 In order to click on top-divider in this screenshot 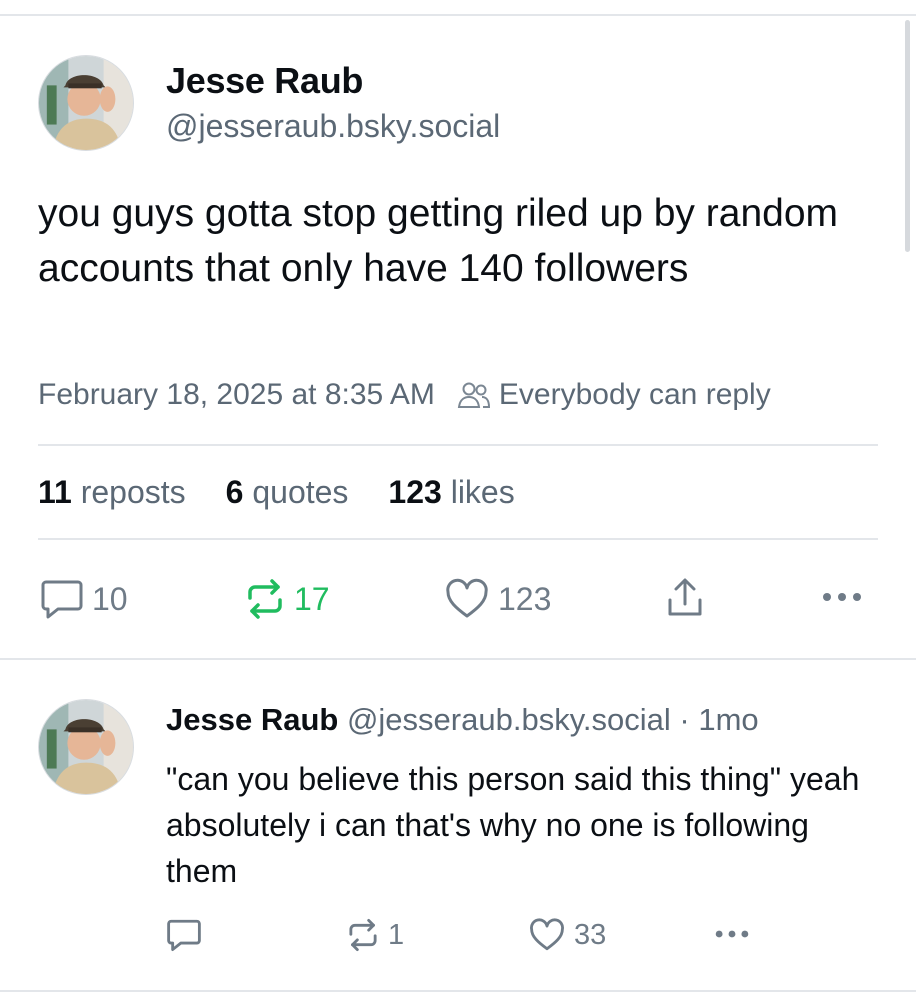, I will do `click(458, 15)`.